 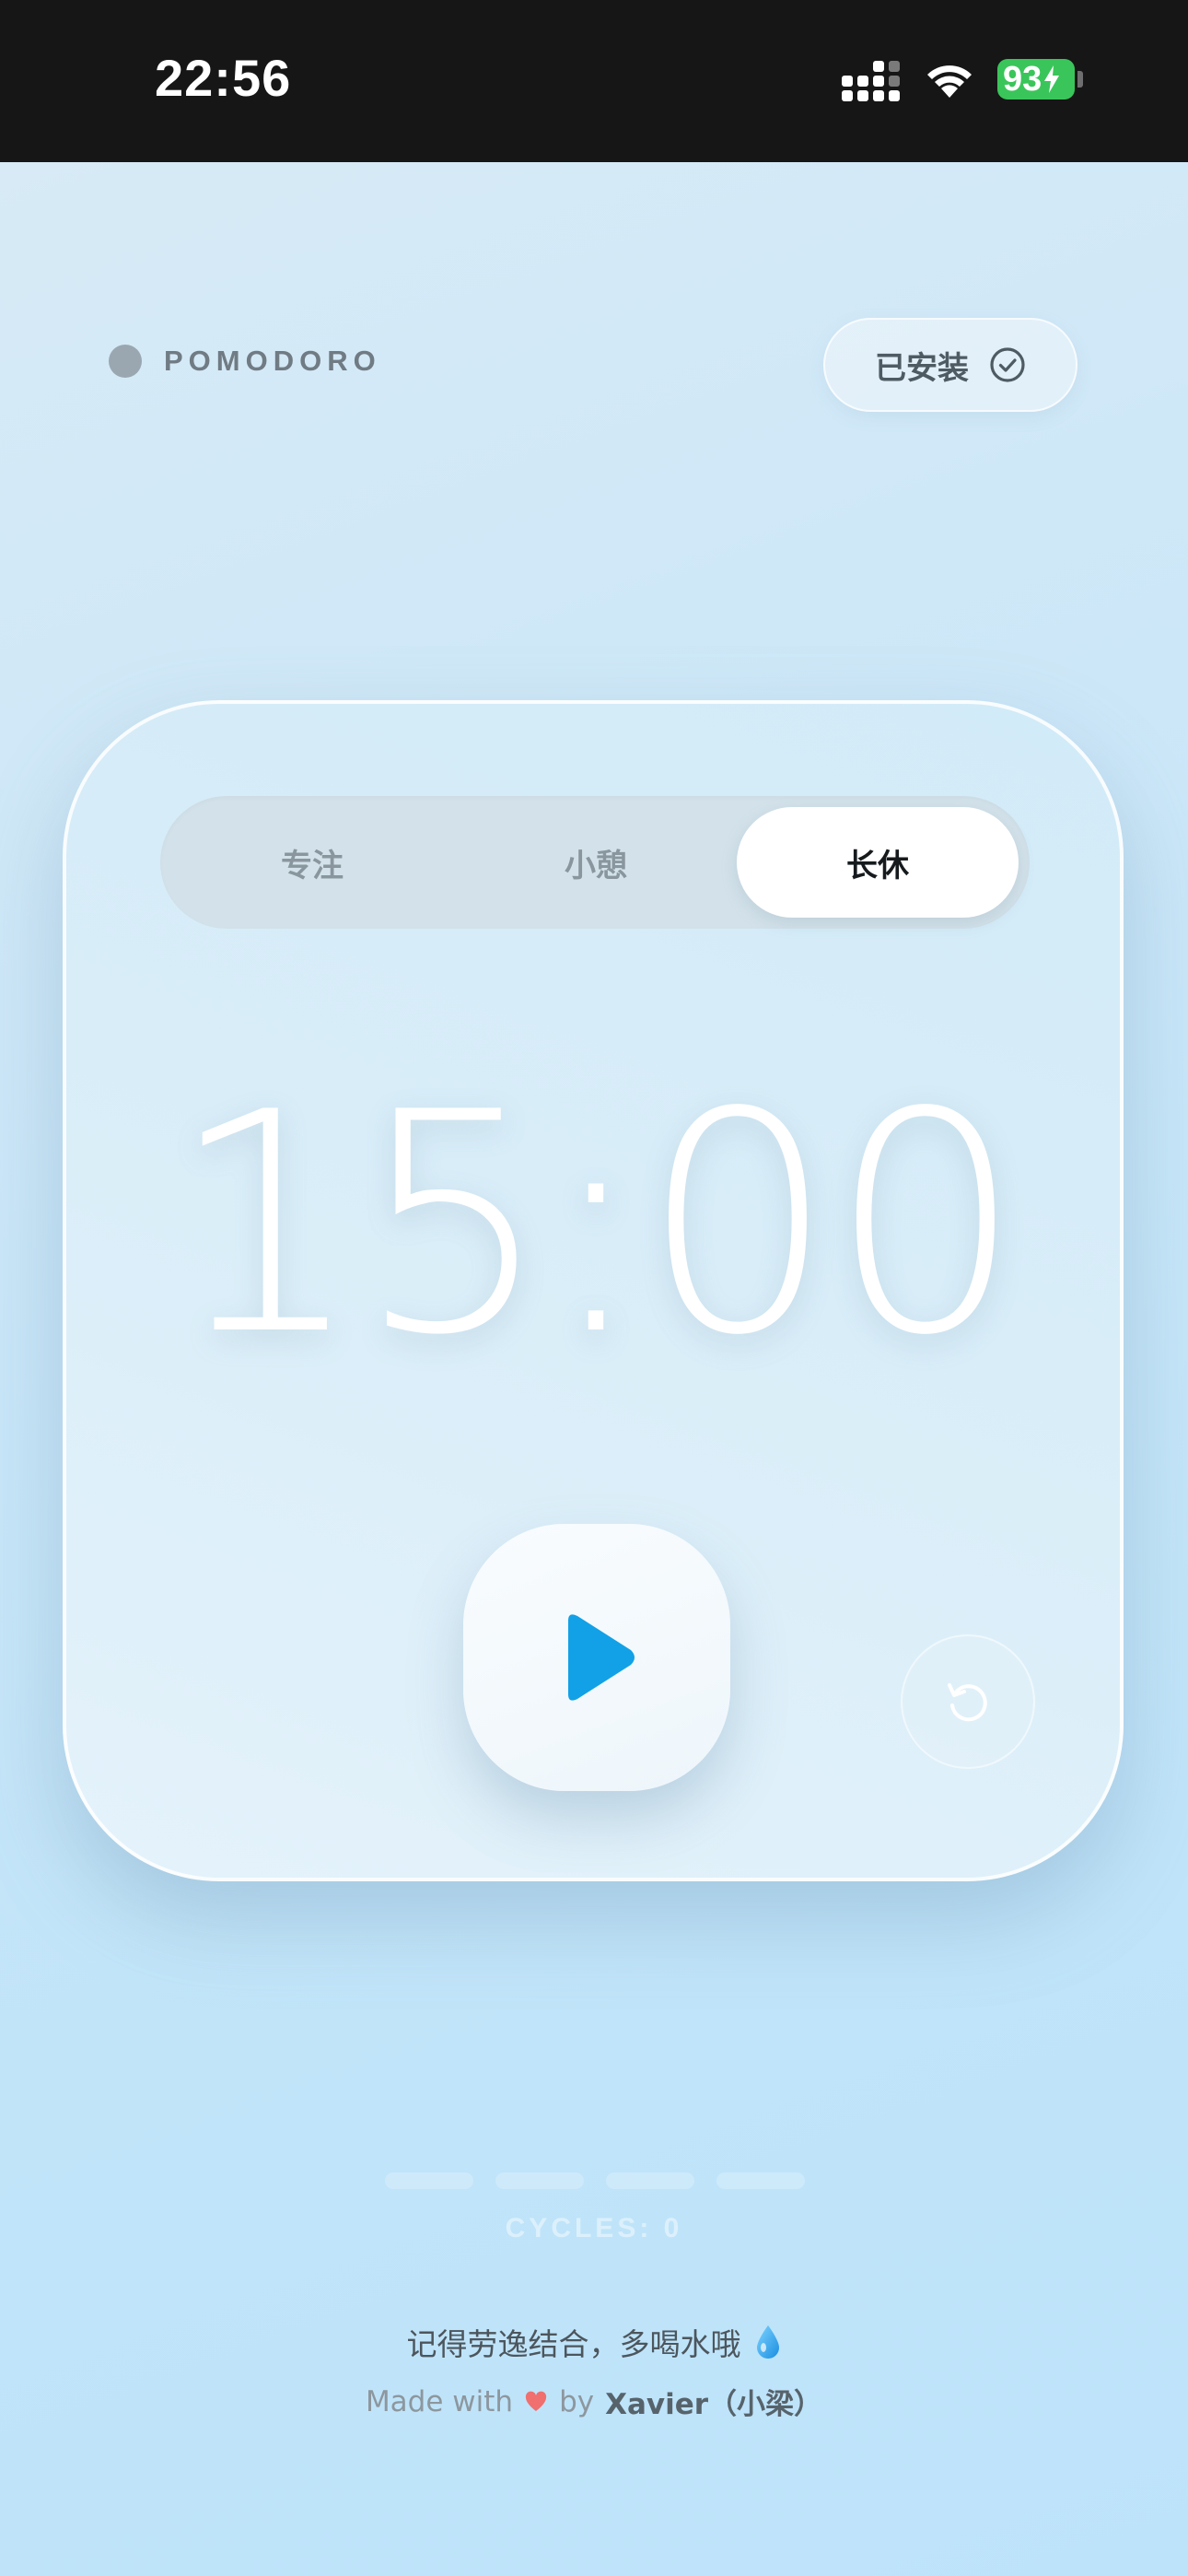 I want to click on installed-button: 已安装, so click(x=950, y=365).